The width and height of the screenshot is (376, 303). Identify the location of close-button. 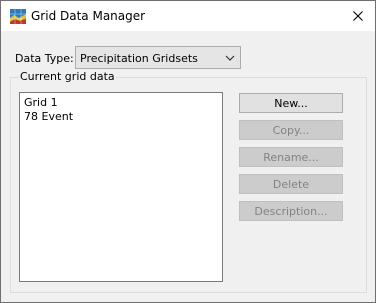
(358, 16).